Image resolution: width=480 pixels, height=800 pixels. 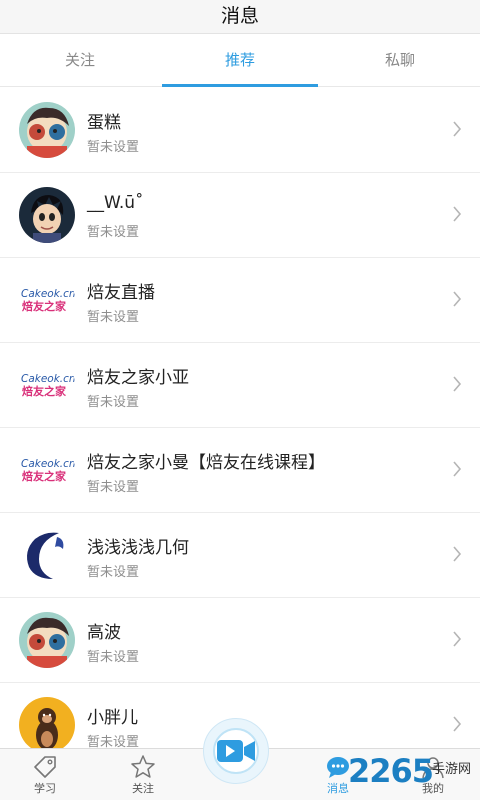 What do you see at coordinates (80, 60) in the screenshot?
I see `tab-following: 关注` at bounding box center [80, 60].